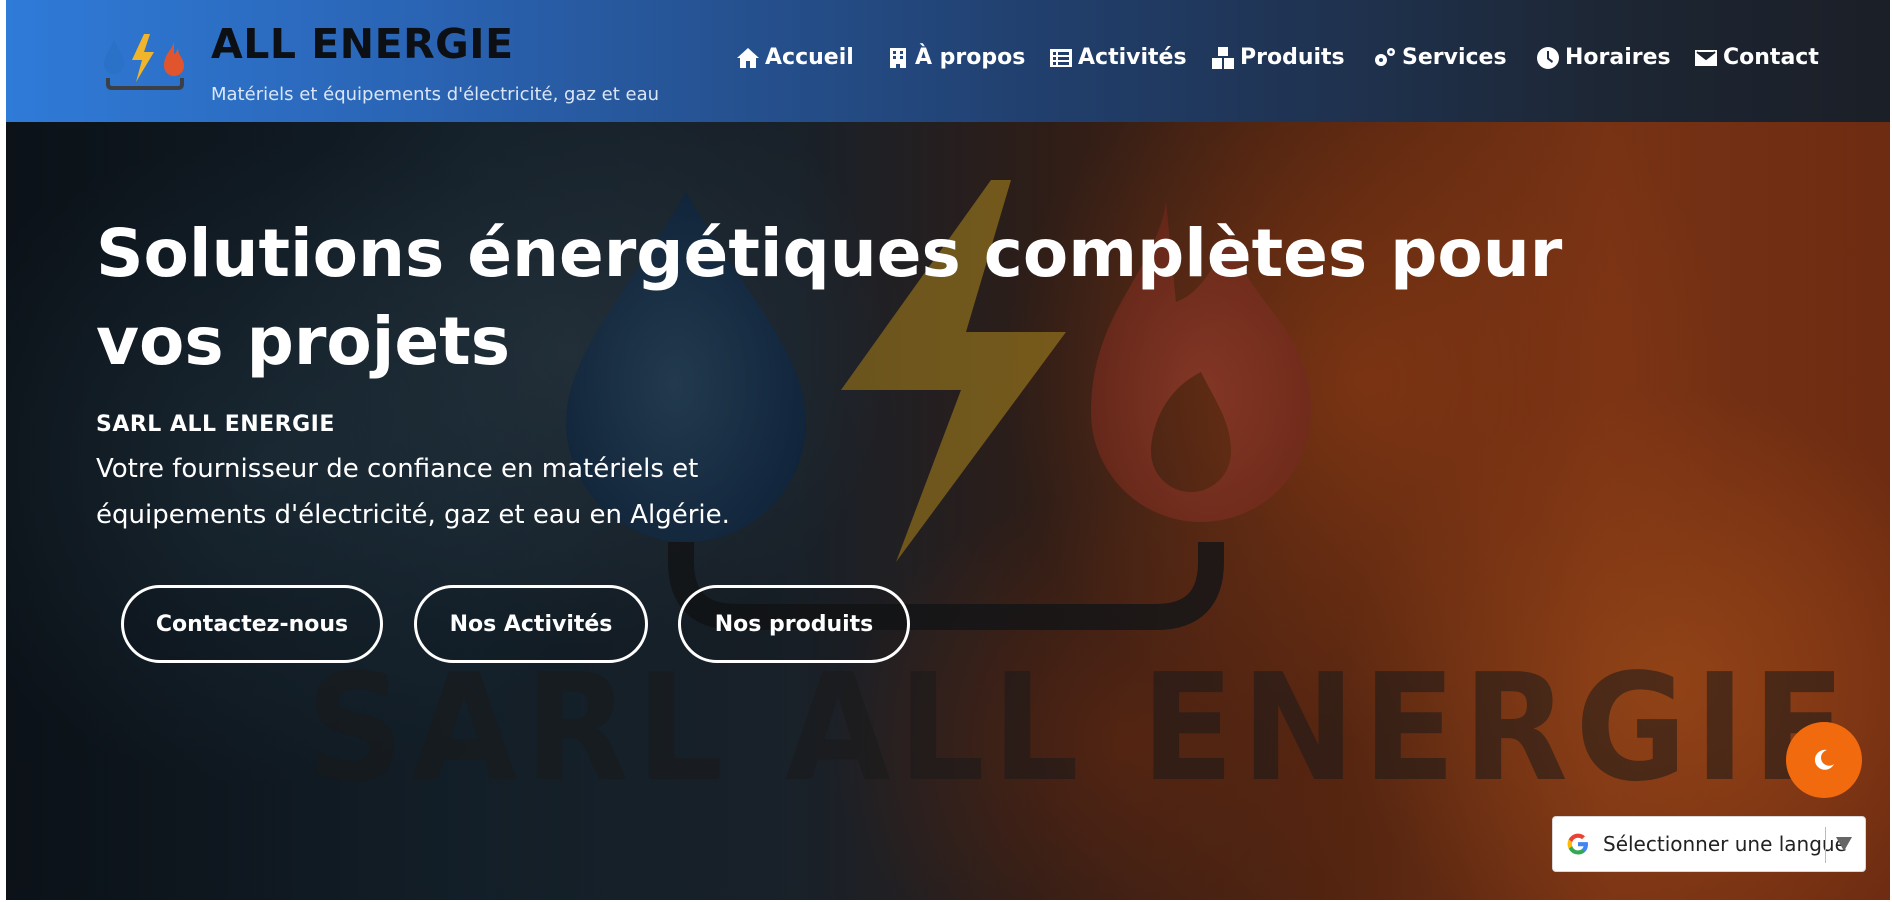  What do you see at coordinates (252, 624) in the screenshot?
I see `contact-us-button: Contactez-nous` at bounding box center [252, 624].